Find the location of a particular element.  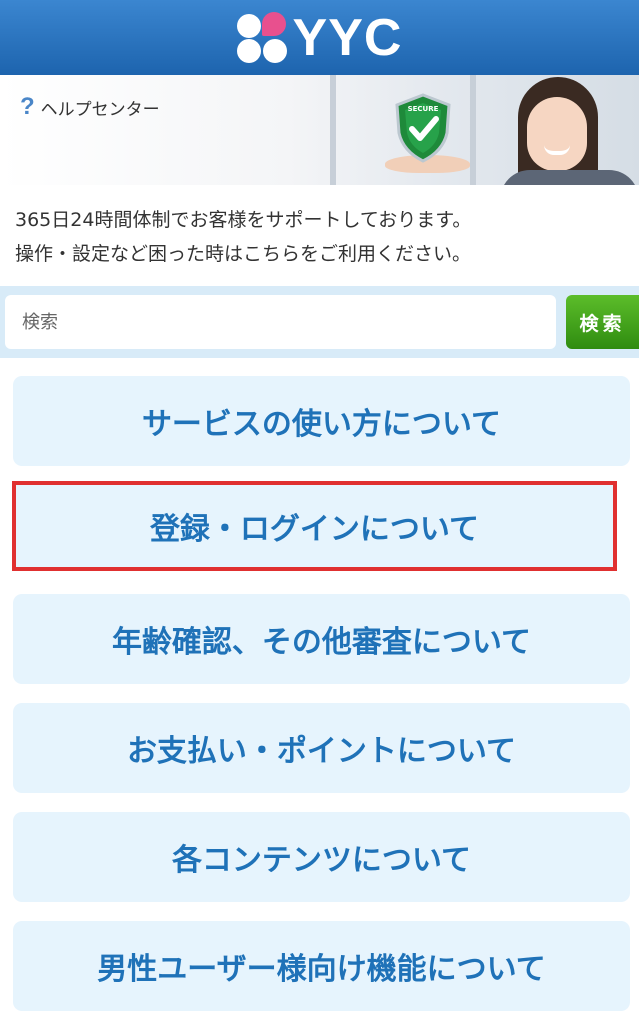

search-bar: 検索 is located at coordinates (319, 322).